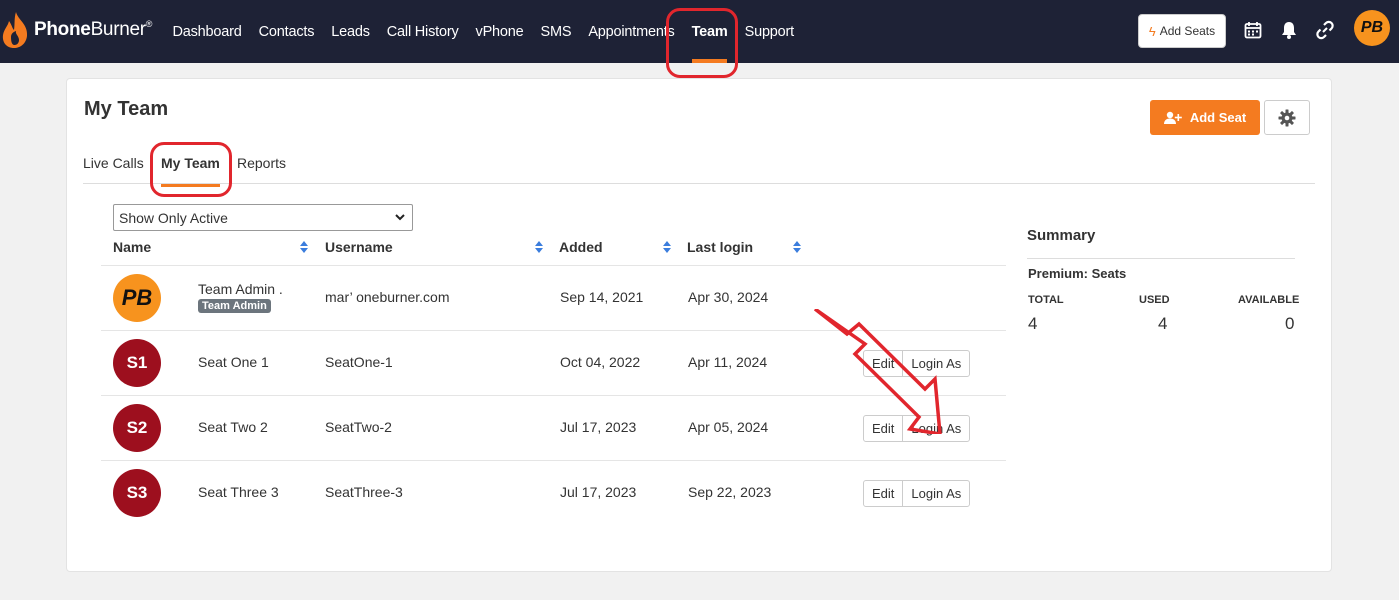  What do you see at coordinates (359, 362) in the screenshot?
I see `member-username: SeatOne-1` at bounding box center [359, 362].